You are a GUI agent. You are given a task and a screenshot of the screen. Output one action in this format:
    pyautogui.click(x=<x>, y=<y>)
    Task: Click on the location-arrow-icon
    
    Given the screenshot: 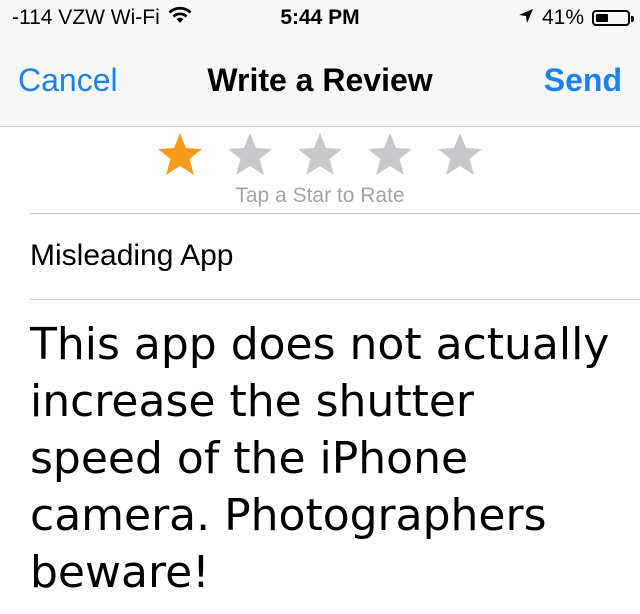 What is the action you would take?
    pyautogui.click(x=526, y=18)
    